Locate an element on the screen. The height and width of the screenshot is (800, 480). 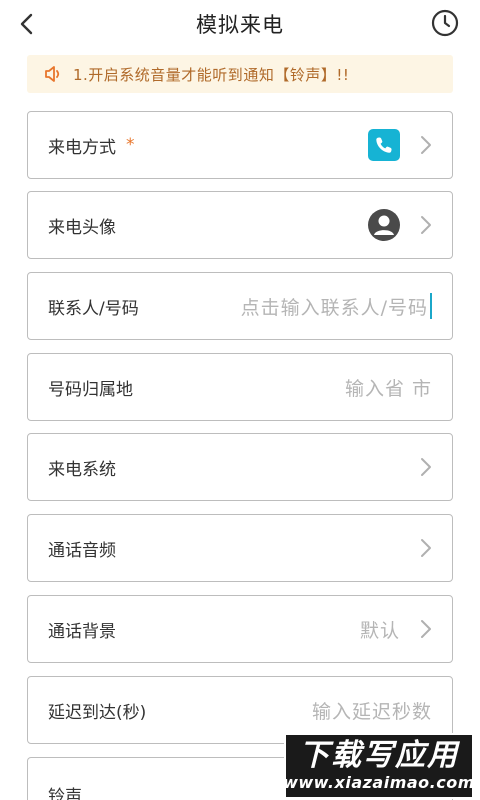
location-label: 号码归属地 is located at coordinates (90, 389).